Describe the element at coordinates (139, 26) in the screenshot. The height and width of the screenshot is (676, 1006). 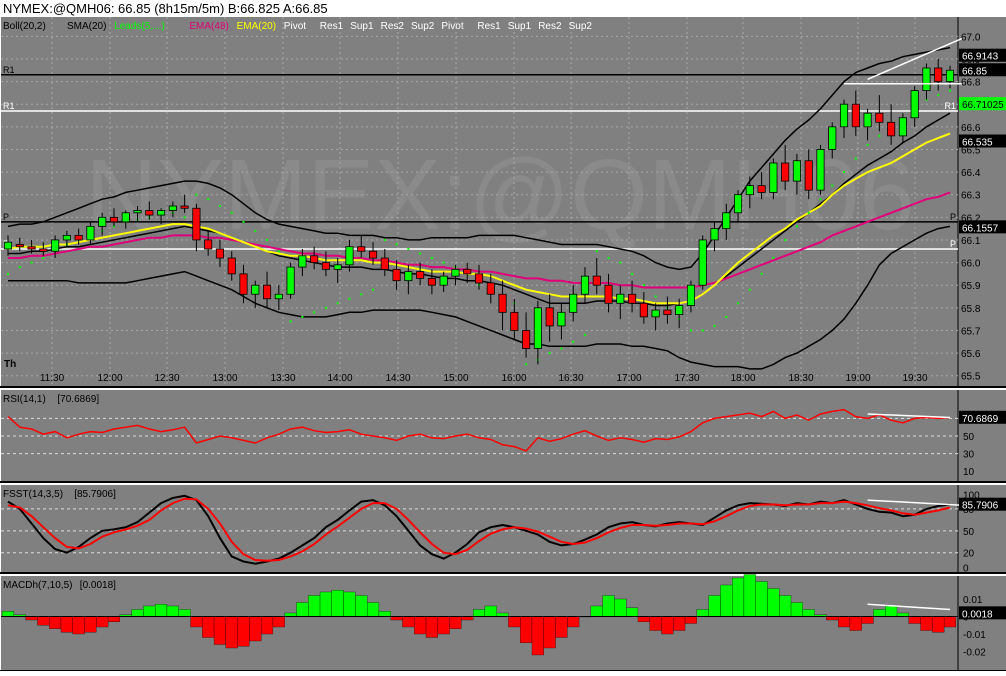
I see `price-legend-item: Leads(5,...)` at that location.